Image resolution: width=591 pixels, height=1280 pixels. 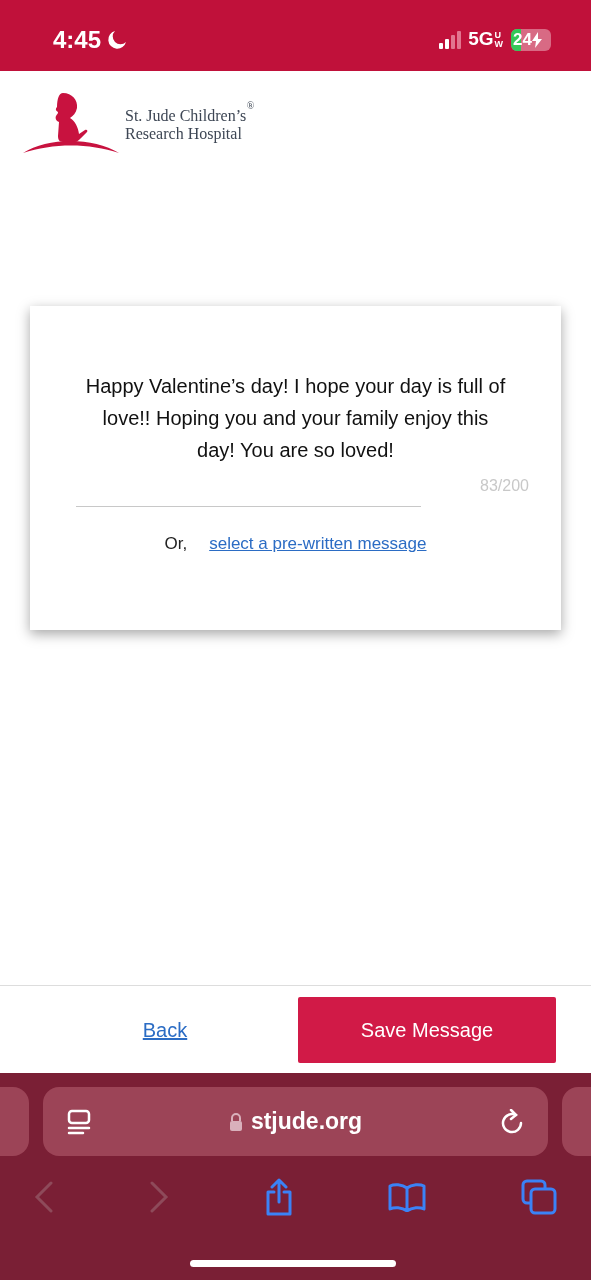 I want to click on back-link: Back, so click(x=165, y=1029).